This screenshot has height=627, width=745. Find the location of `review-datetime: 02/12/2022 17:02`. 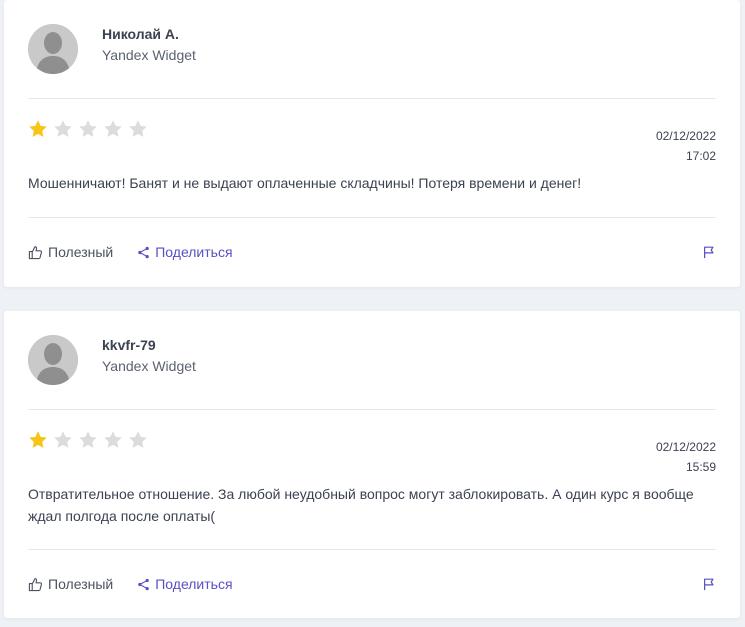

review-datetime: 02/12/2022 17:02 is located at coordinates (686, 146).